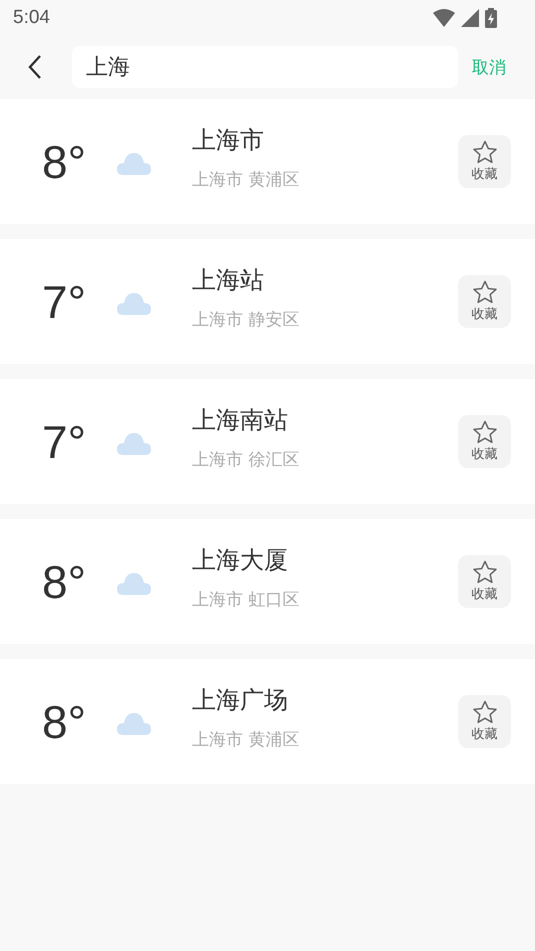 The image size is (535, 951). What do you see at coordinates (491, 18) in the screenshot?
I see `battery-icon` at bounding box center [491, 18].